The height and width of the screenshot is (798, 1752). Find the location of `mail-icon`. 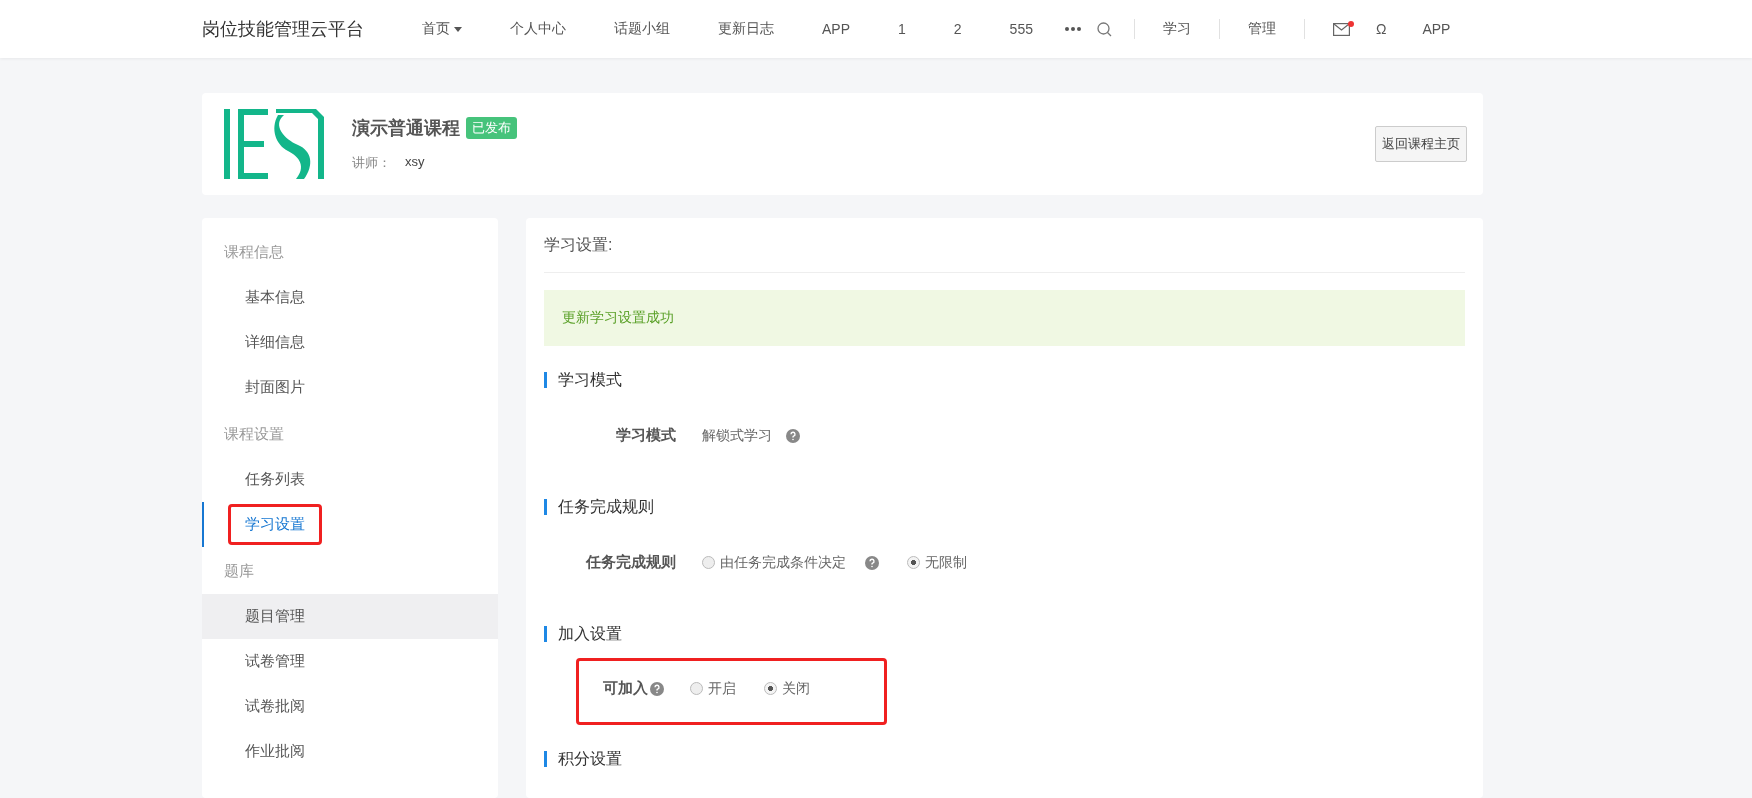

mail-icon is located at coordinates (1341, 29).